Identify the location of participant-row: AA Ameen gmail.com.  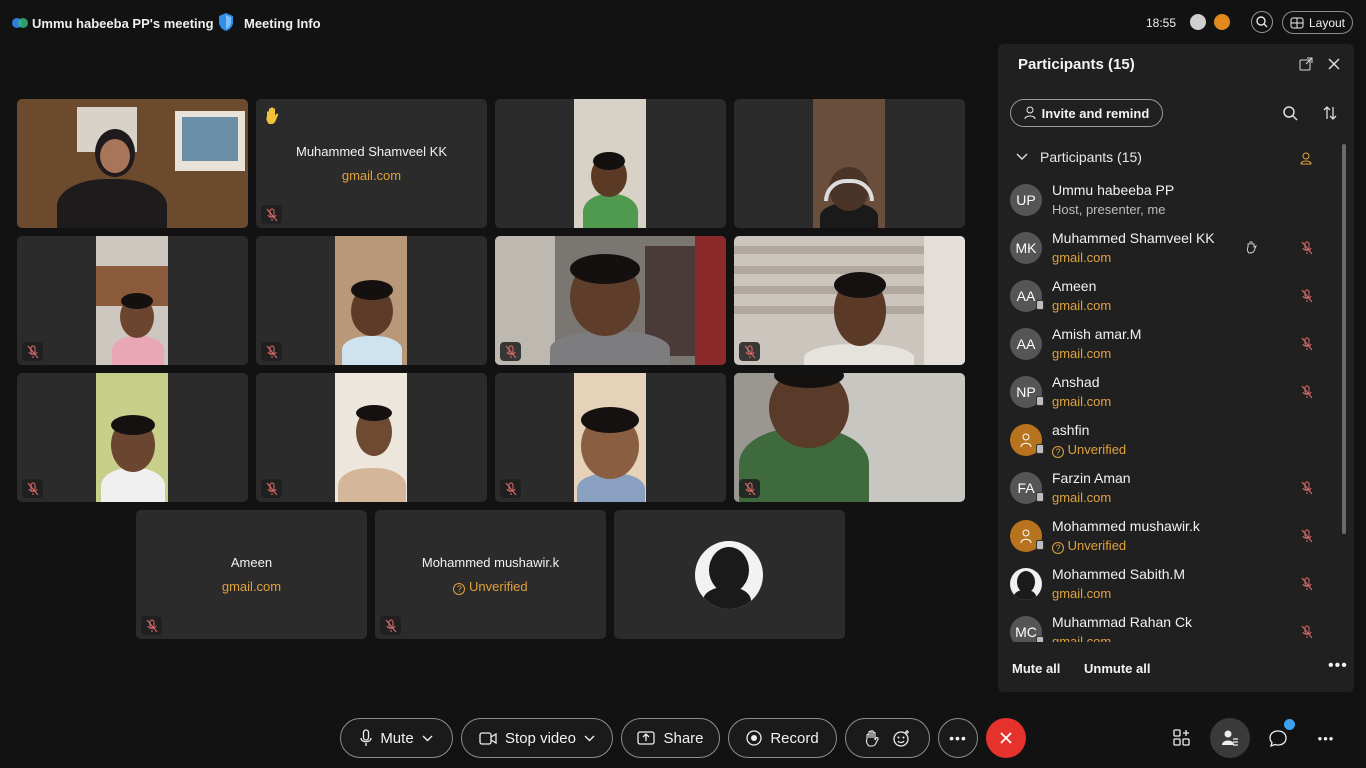
(1168, 296).